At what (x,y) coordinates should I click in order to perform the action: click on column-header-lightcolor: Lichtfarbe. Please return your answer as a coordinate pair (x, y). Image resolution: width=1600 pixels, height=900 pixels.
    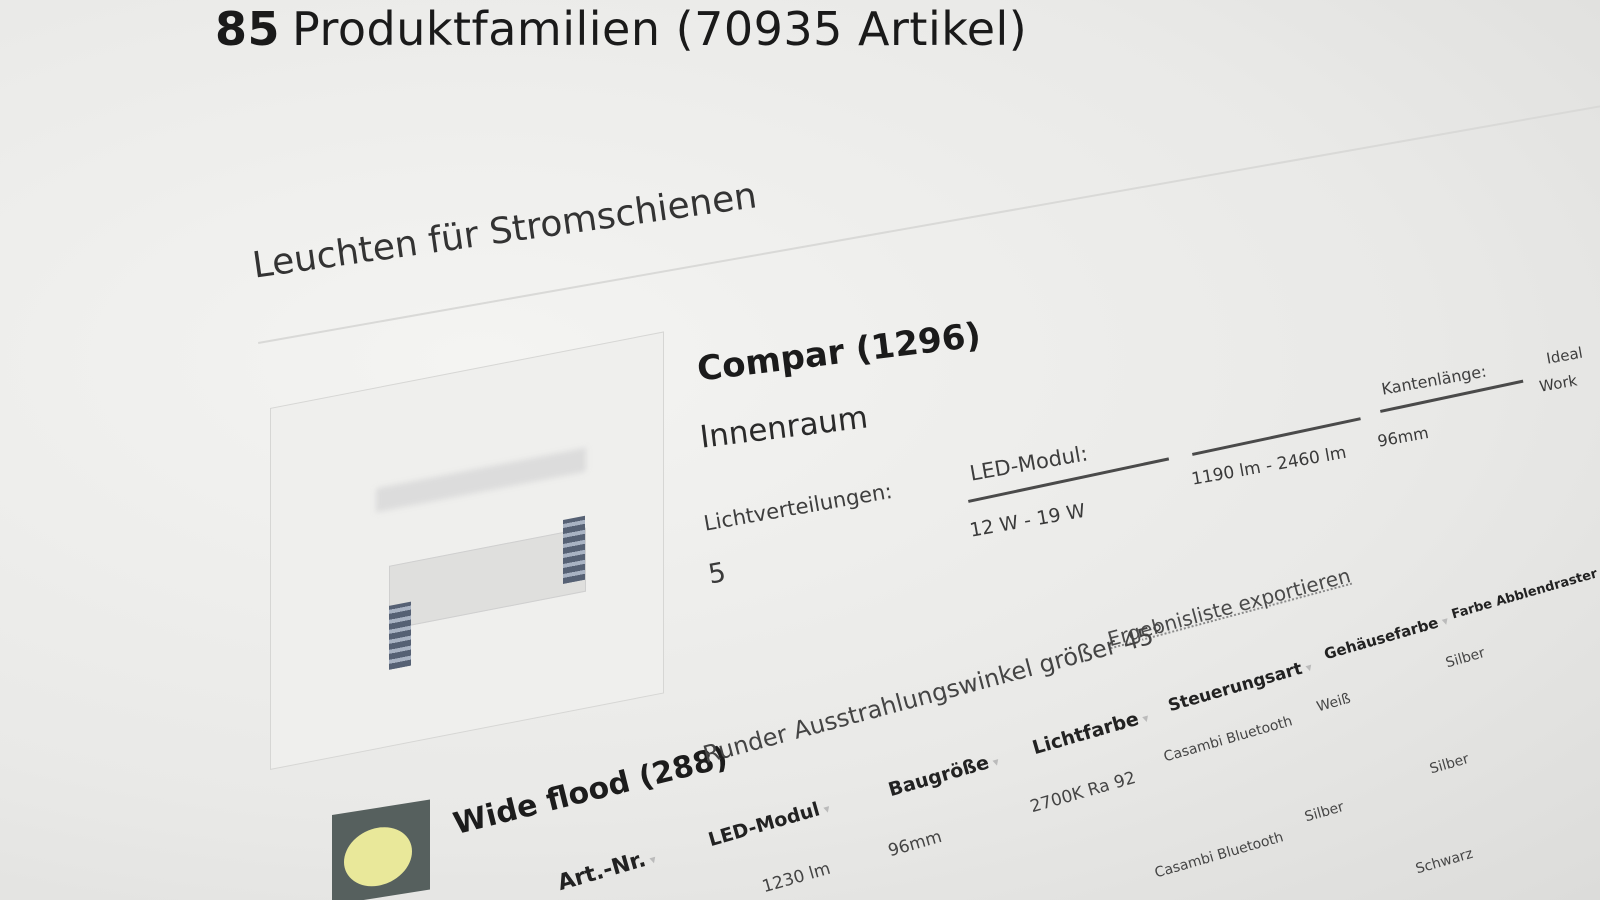
    Looking at the image, I should click on (1090, 732).